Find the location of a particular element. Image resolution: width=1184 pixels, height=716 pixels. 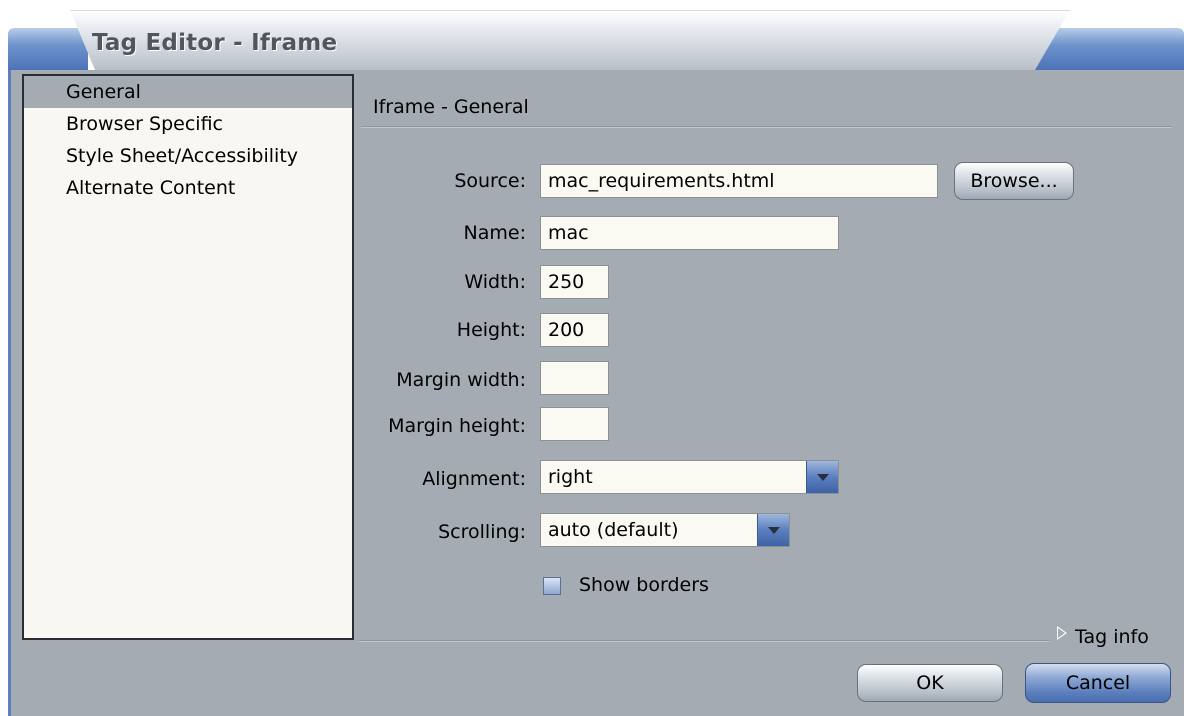

scrolling-select: auto (default) is located at coordinates (665, 530).